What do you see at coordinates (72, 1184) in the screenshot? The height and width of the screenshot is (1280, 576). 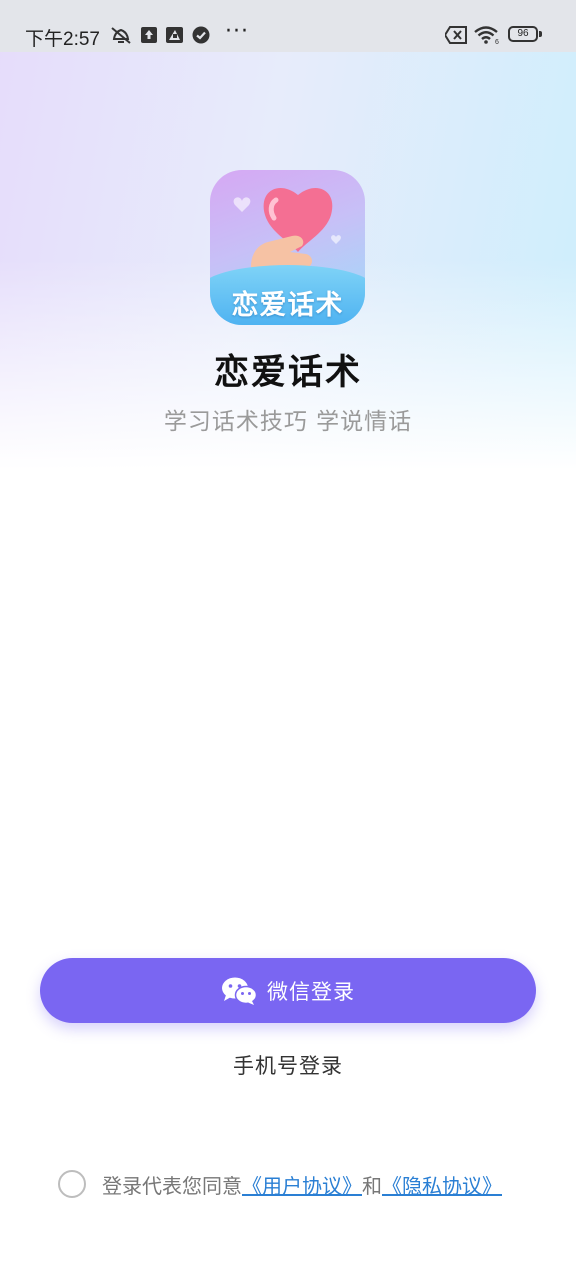 I see `agreement-checkbox` at bounding box center [72, 1184].